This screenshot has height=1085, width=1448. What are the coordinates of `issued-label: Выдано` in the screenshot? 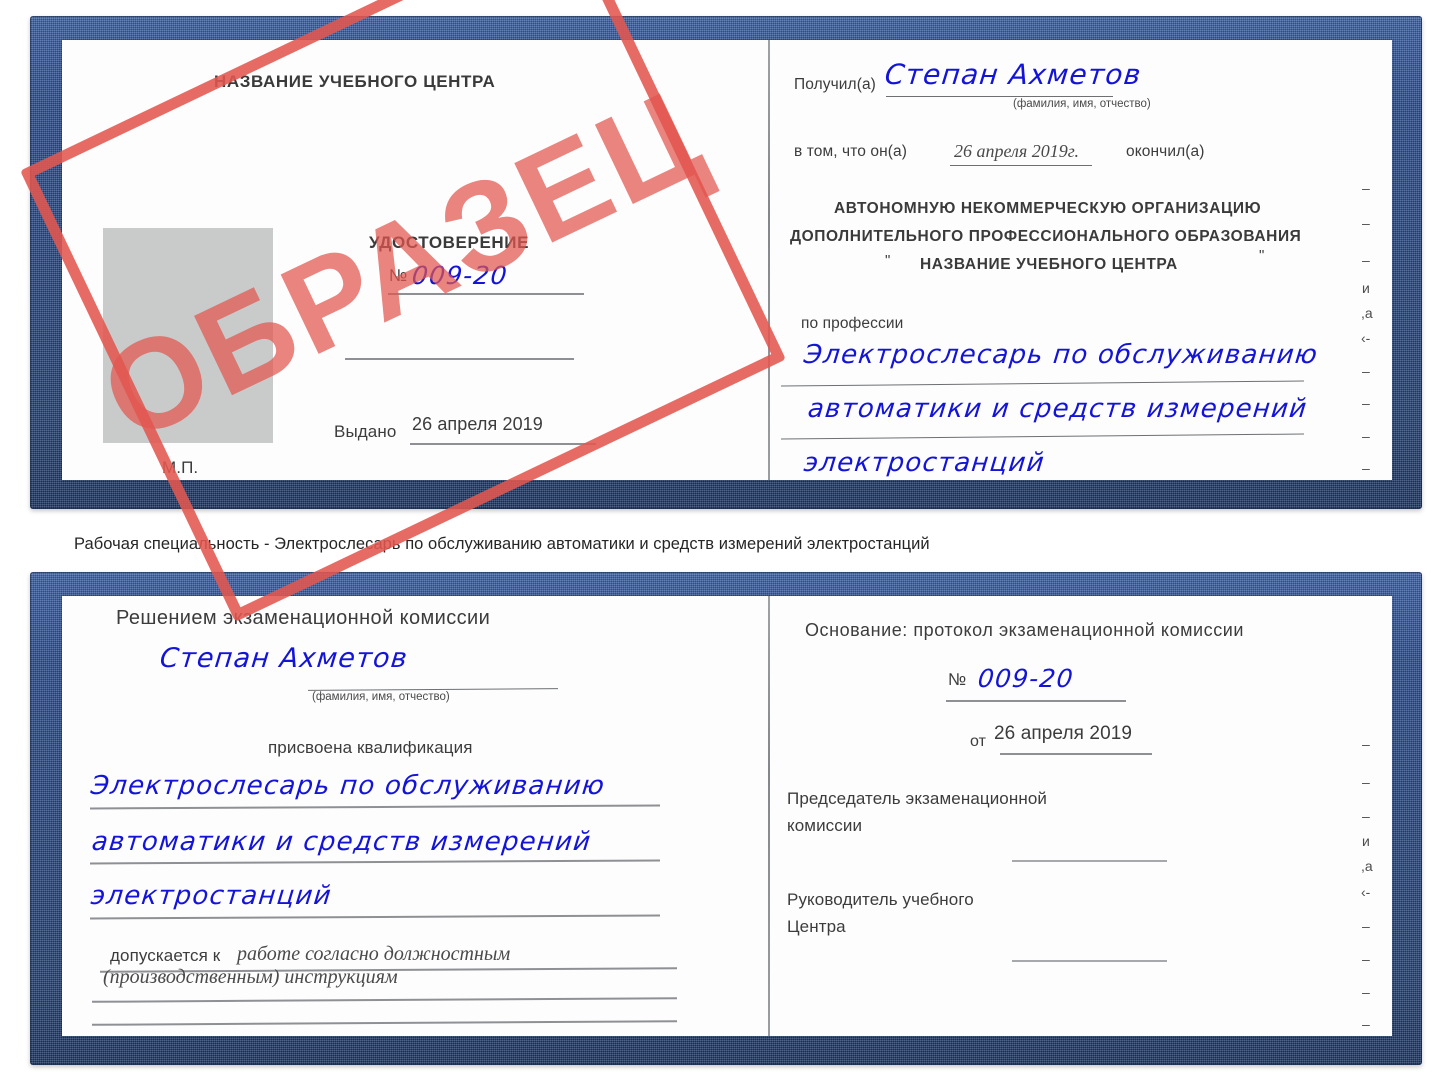 It's located at (365, 431).